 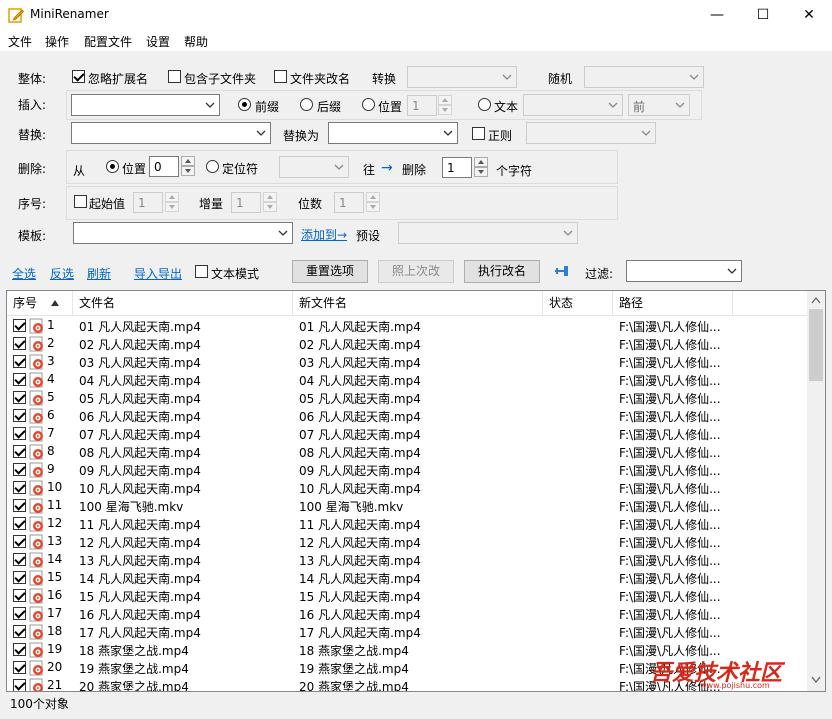 I want to click on delete-count-stepper, so click(x=481, y=167).